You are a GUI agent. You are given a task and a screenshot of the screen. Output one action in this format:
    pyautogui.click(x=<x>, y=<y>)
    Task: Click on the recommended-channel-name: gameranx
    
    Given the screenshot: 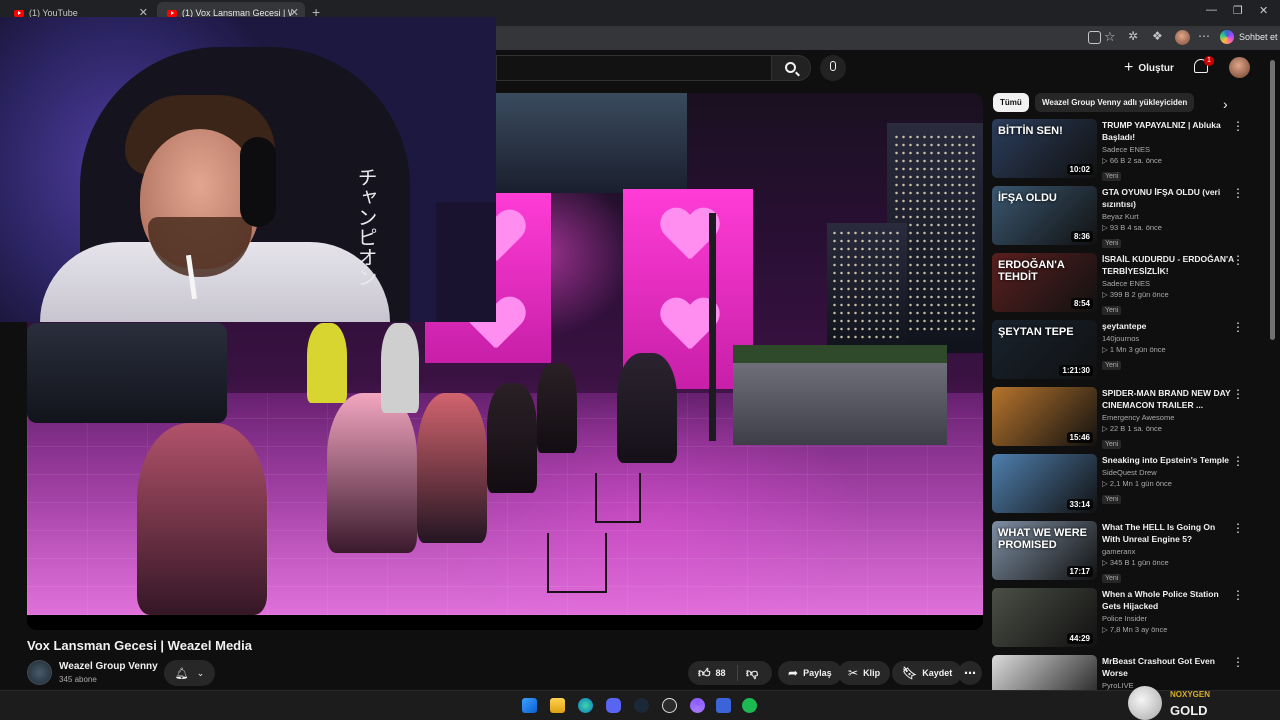 What is the action you would take?
    pyautogui.click(x=1168, y=551)
    